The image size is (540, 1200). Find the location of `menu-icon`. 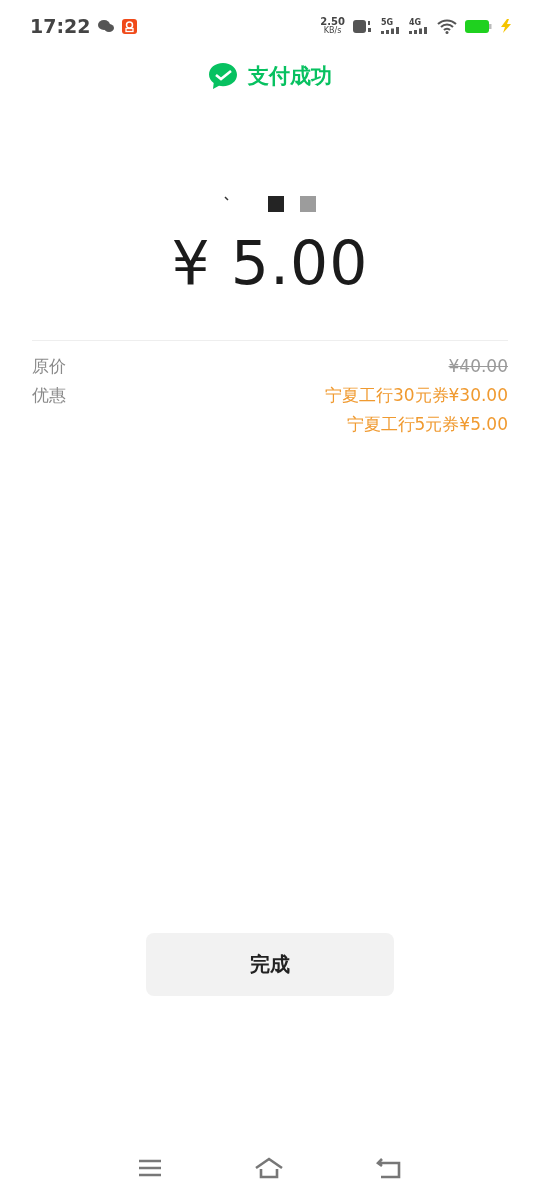

menu-icon is located at coordinates (150, 1168).